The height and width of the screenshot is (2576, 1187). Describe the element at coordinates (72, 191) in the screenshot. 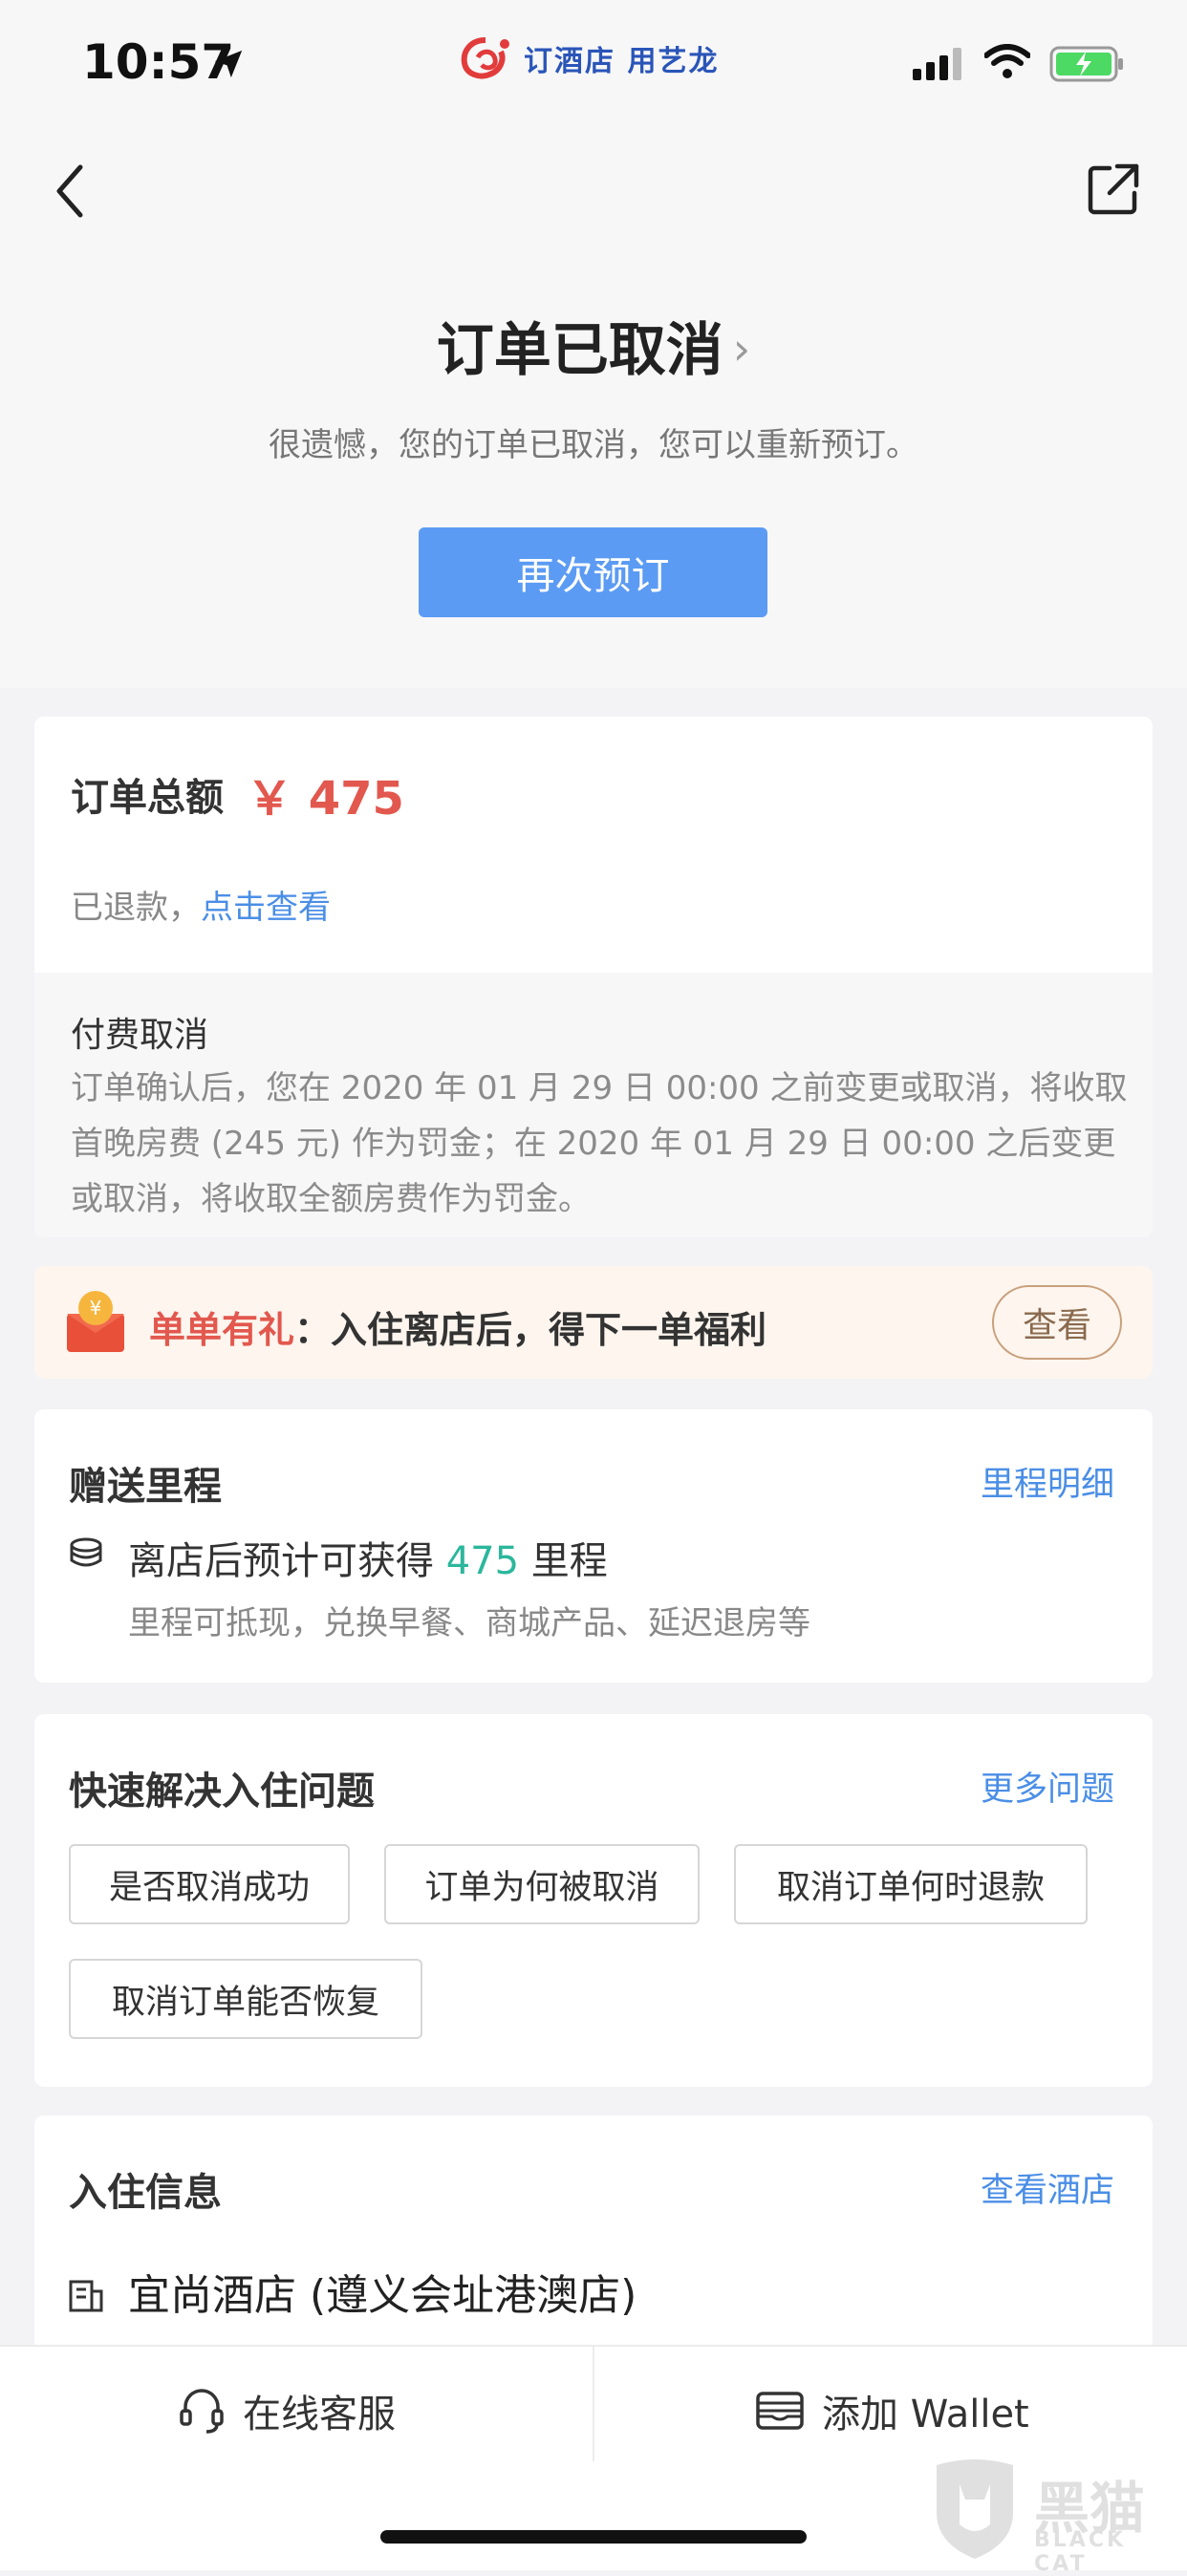

I see `back-arrow-icon` at that location.